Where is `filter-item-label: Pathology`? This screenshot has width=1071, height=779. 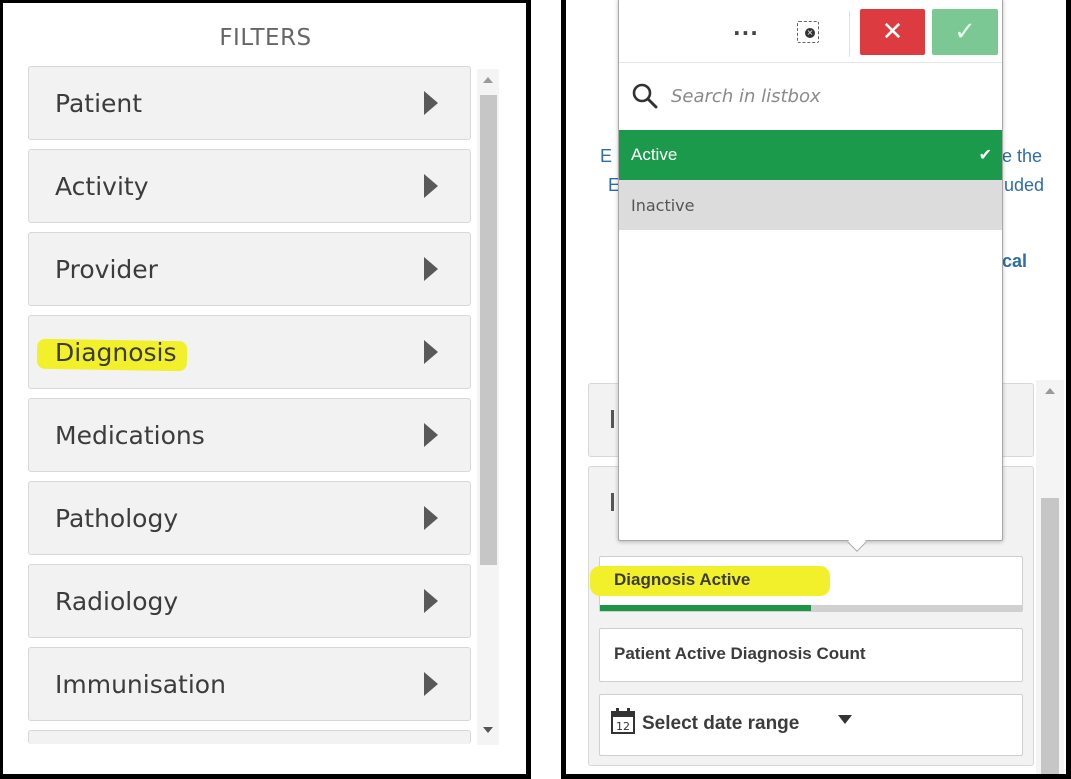
filter-item-label: Pathology is located at coordinates (117, 518).